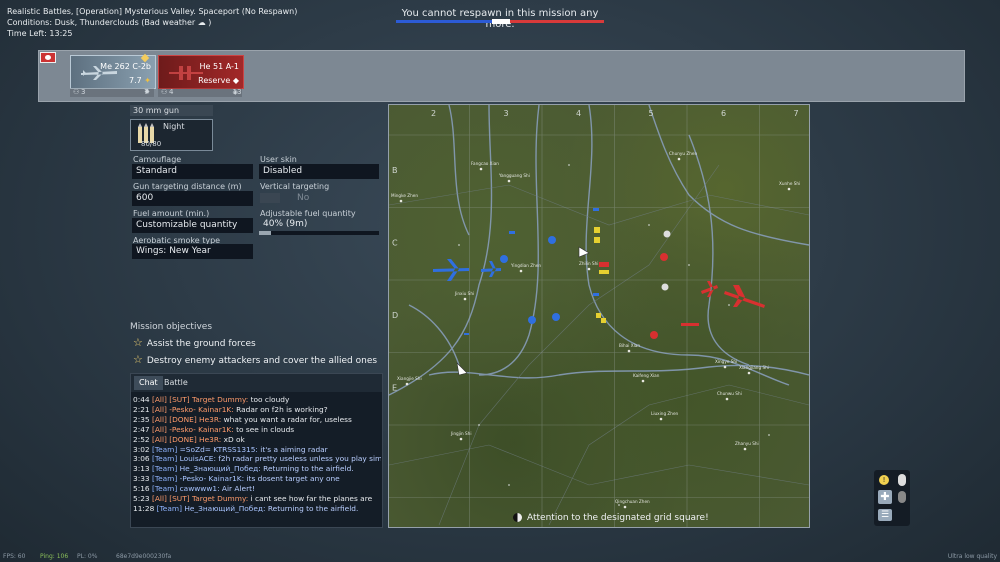 This screenshot has width=1000, height=562. I want to click on fuel-label: Fuel amount (min.), so click(171, 213).